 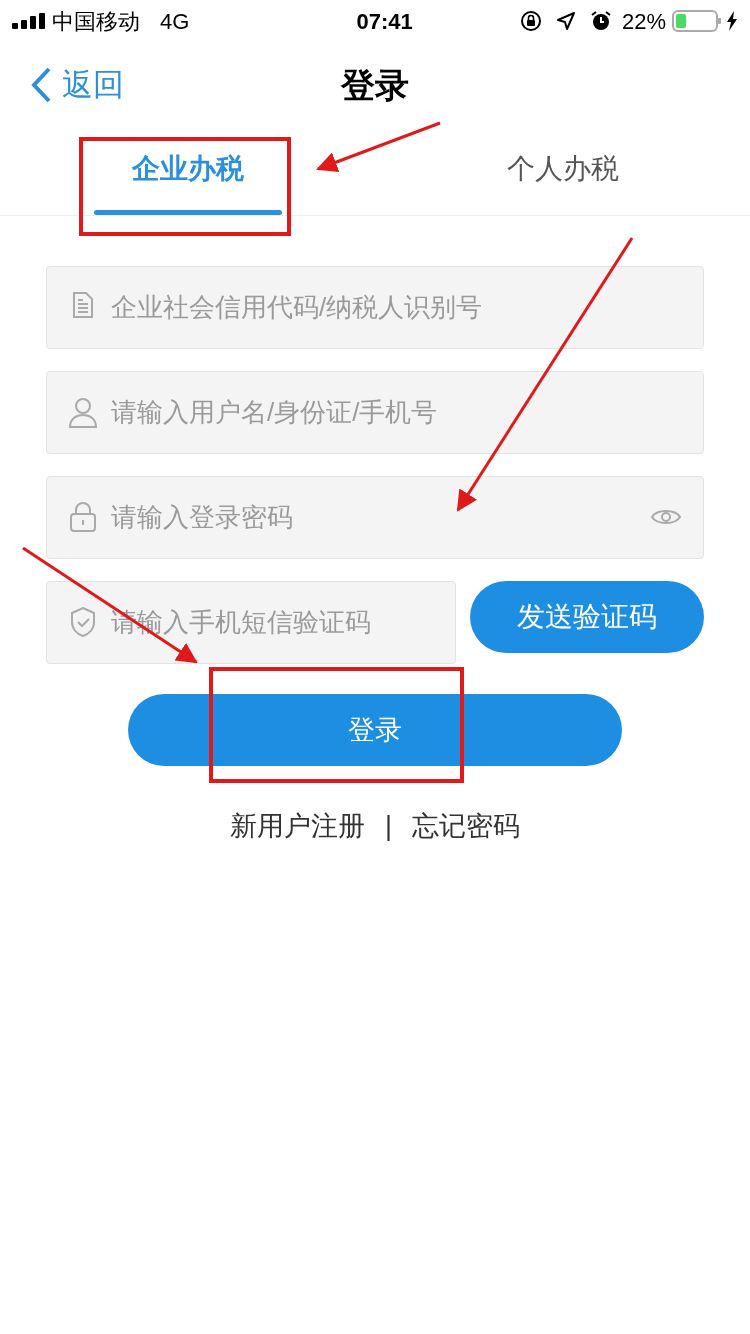 I want to click on input-field: 请输入登录密码, so click(x=375, y=517).